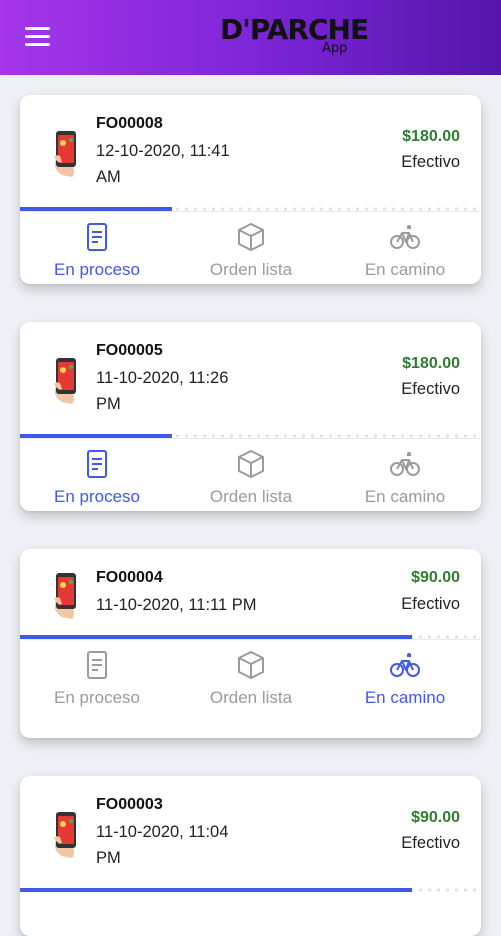  I want to click on order-date: 11-10-2020, 11:26 PM, so click(162, 391).